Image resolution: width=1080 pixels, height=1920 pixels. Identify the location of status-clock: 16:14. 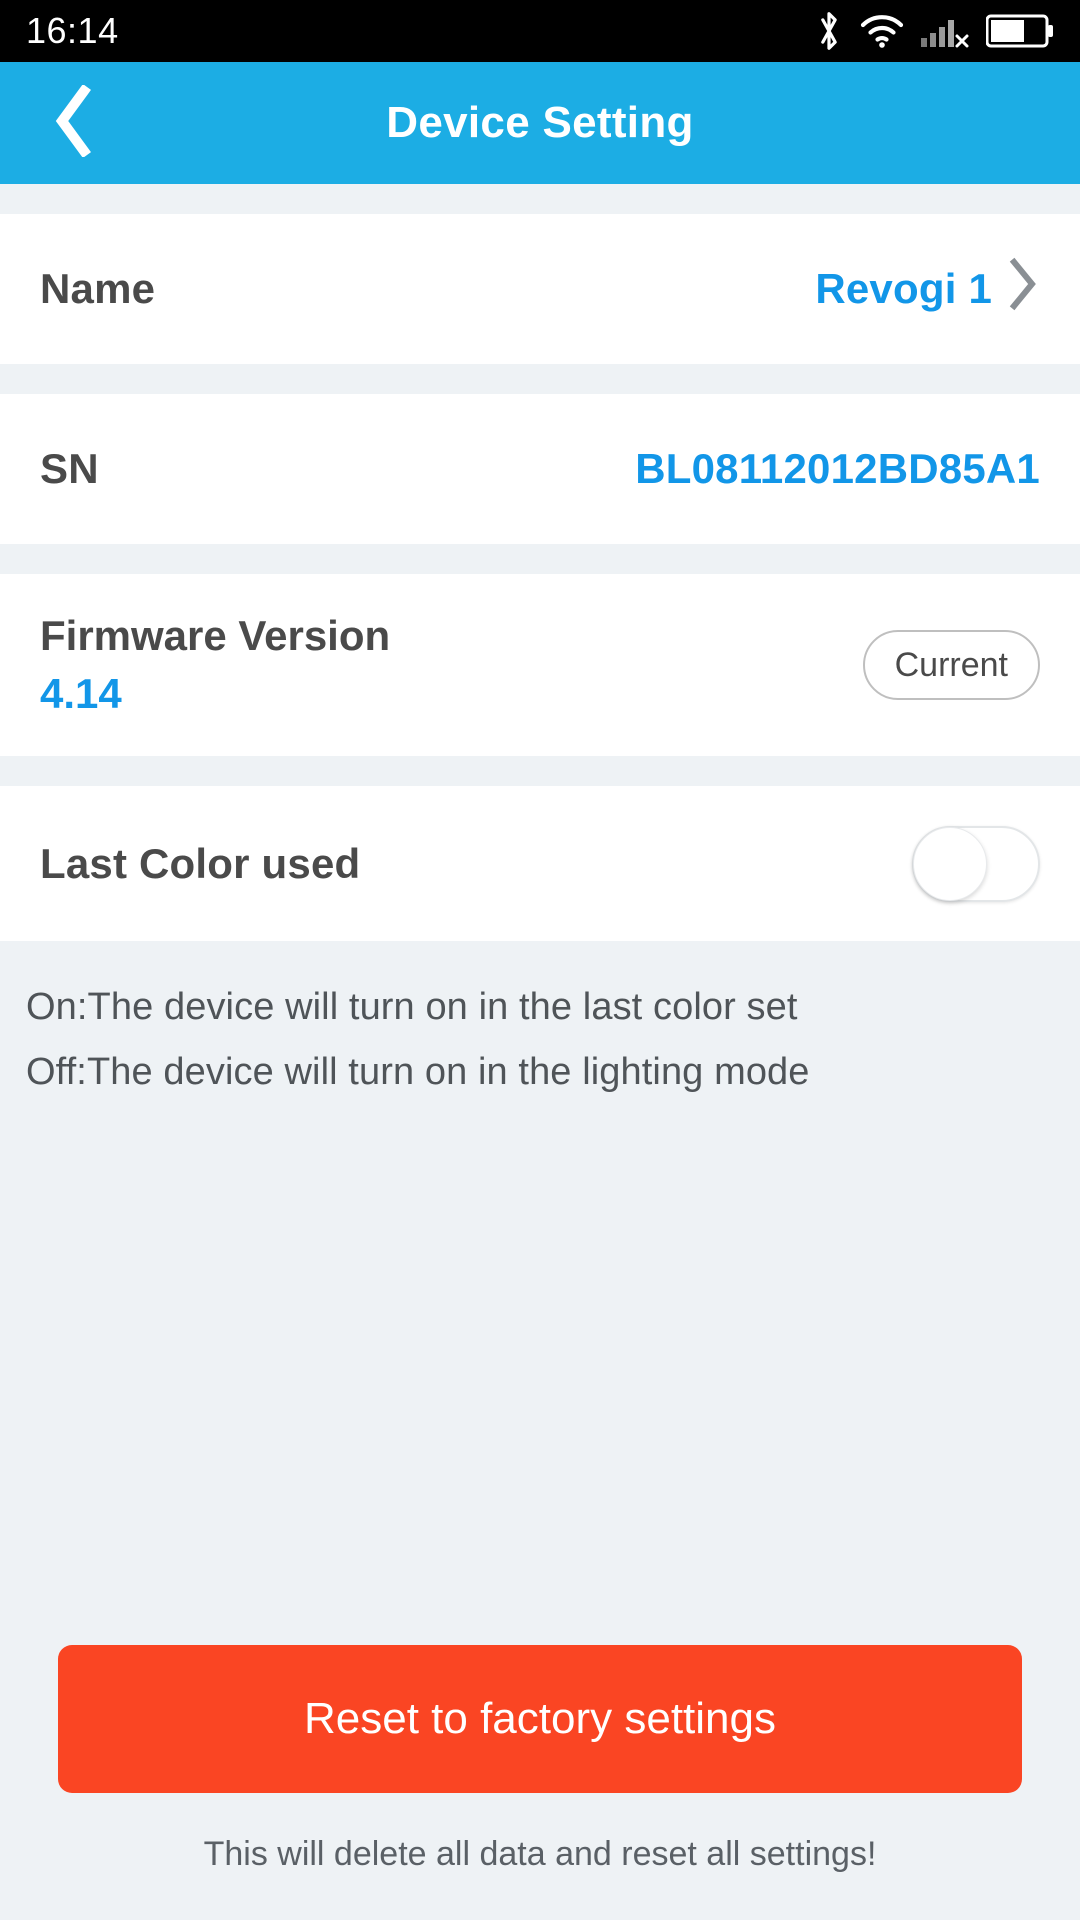
(72, 30).